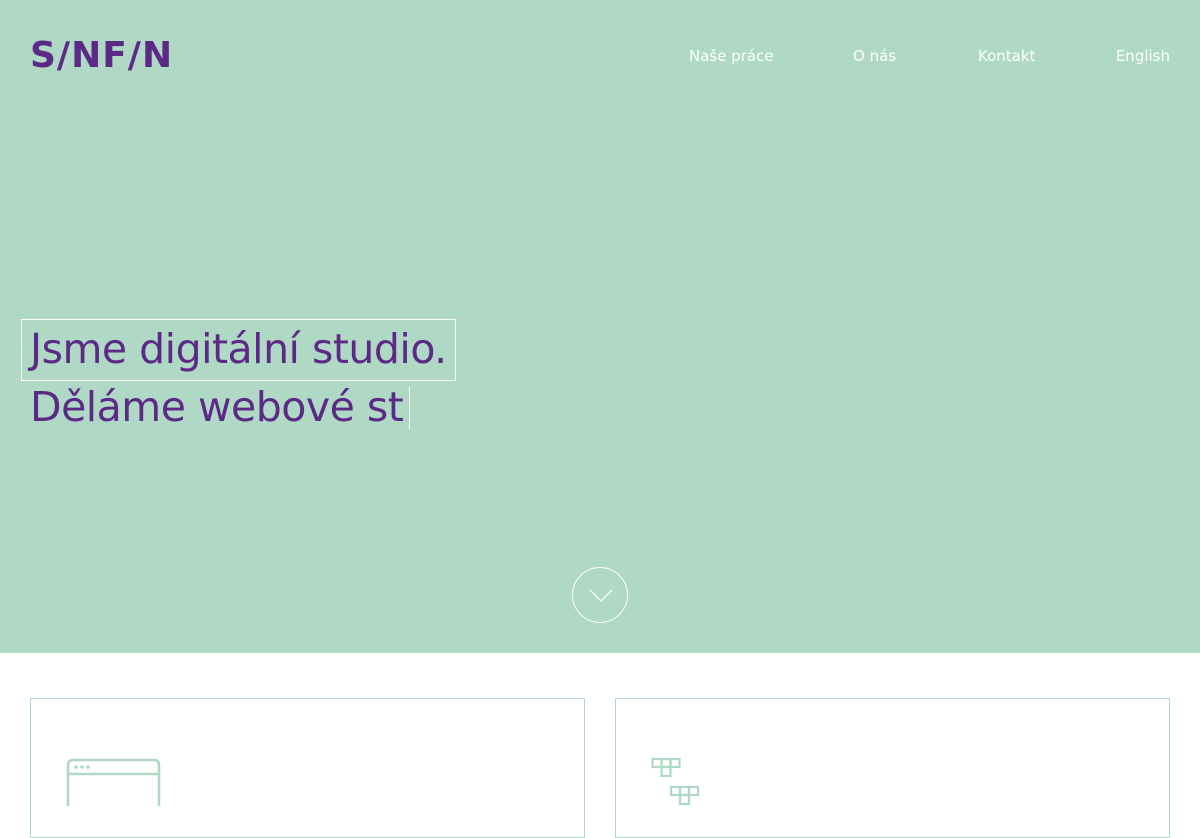 Image resolution: width=1200 pixels, height=838 pixels. I want to click on scroll-down-button, so click(600, 595).